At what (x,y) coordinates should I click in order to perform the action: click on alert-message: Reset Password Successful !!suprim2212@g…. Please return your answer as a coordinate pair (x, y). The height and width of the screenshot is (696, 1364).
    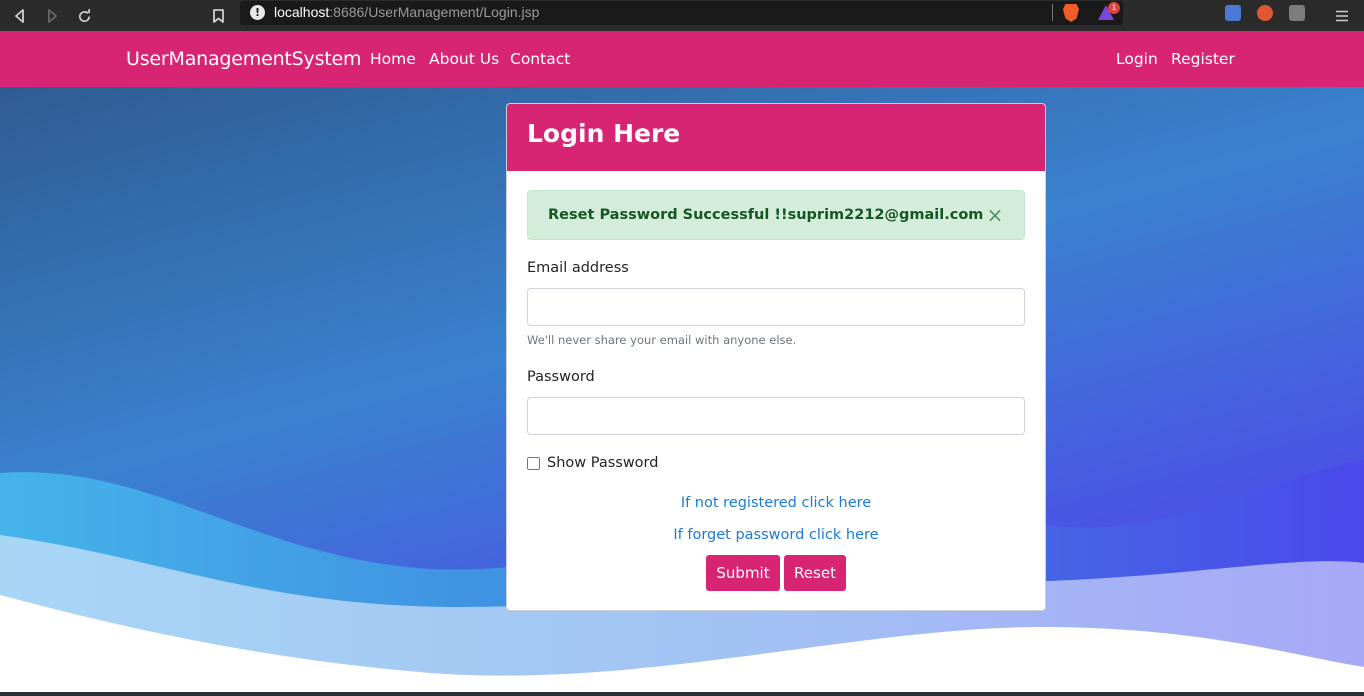
    Looking at the image, I should click on (766, 215).